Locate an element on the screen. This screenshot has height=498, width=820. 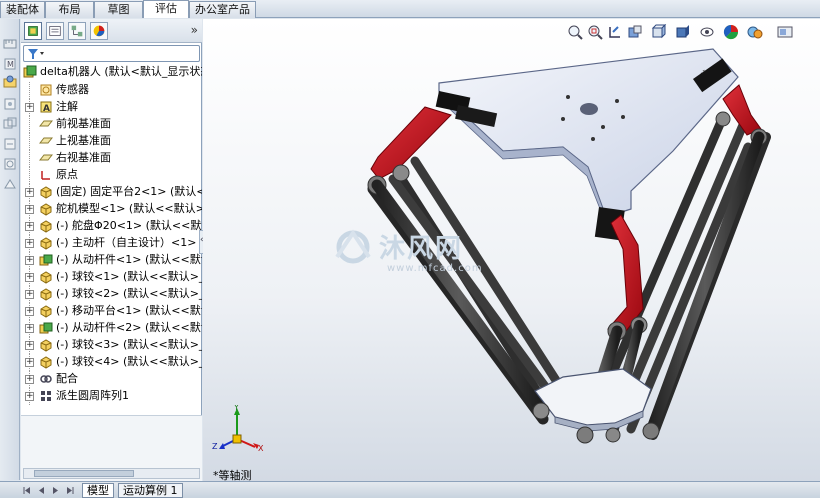
tree-root-assembly: delta机器人 (默认<默认_显示状态 is located at coordinates (111, 72).